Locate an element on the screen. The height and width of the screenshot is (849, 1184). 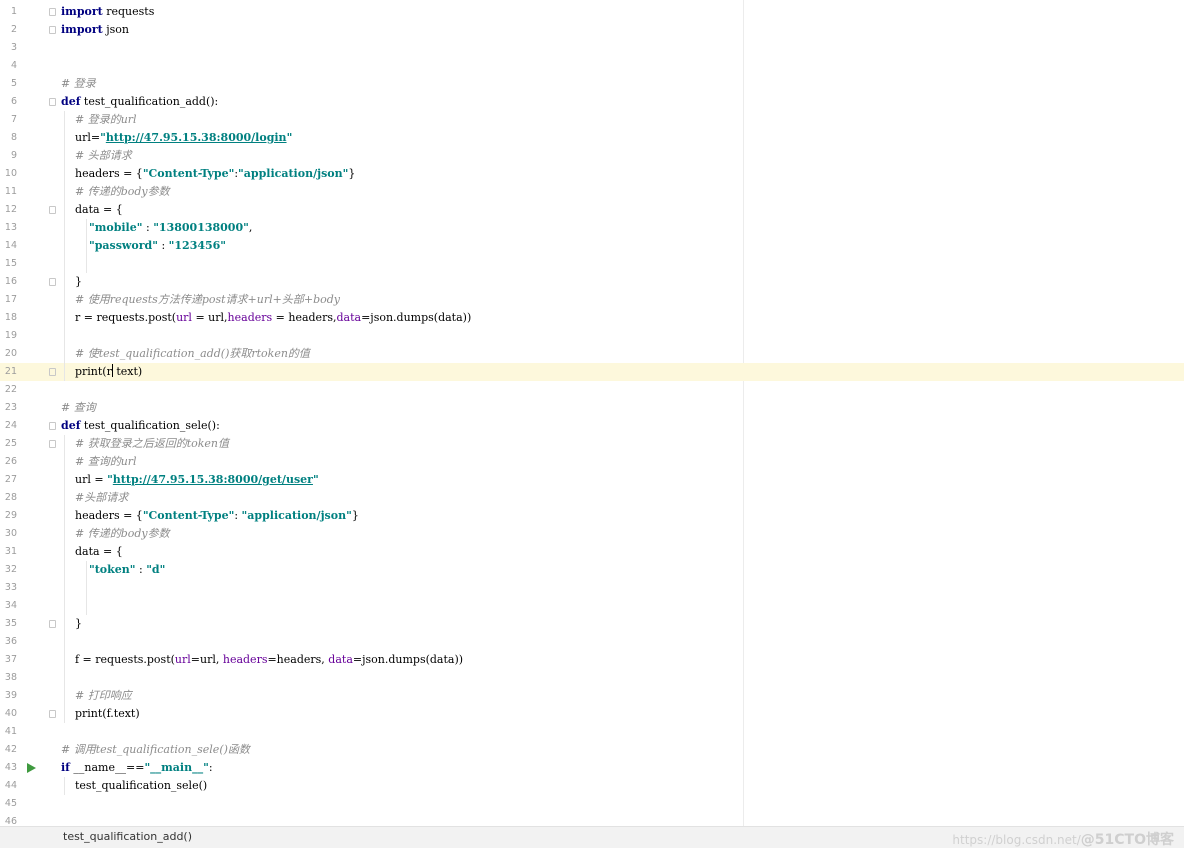
code-token: data = { is located at coordinates (92, 209).